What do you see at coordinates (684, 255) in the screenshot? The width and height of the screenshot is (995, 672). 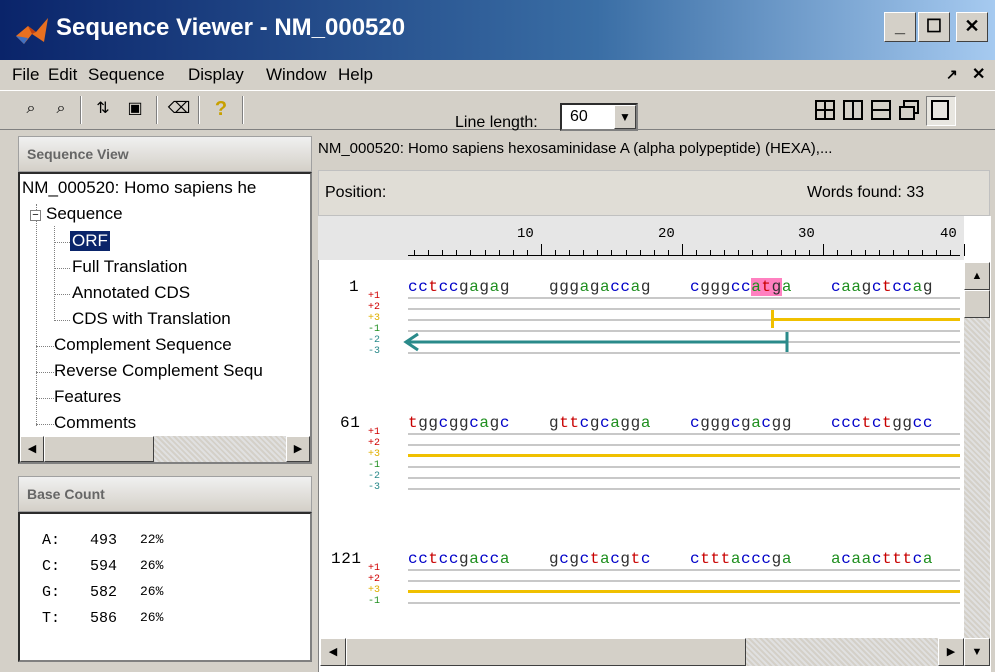 I see `ruler-baseline` at bounding box center [684, 255].